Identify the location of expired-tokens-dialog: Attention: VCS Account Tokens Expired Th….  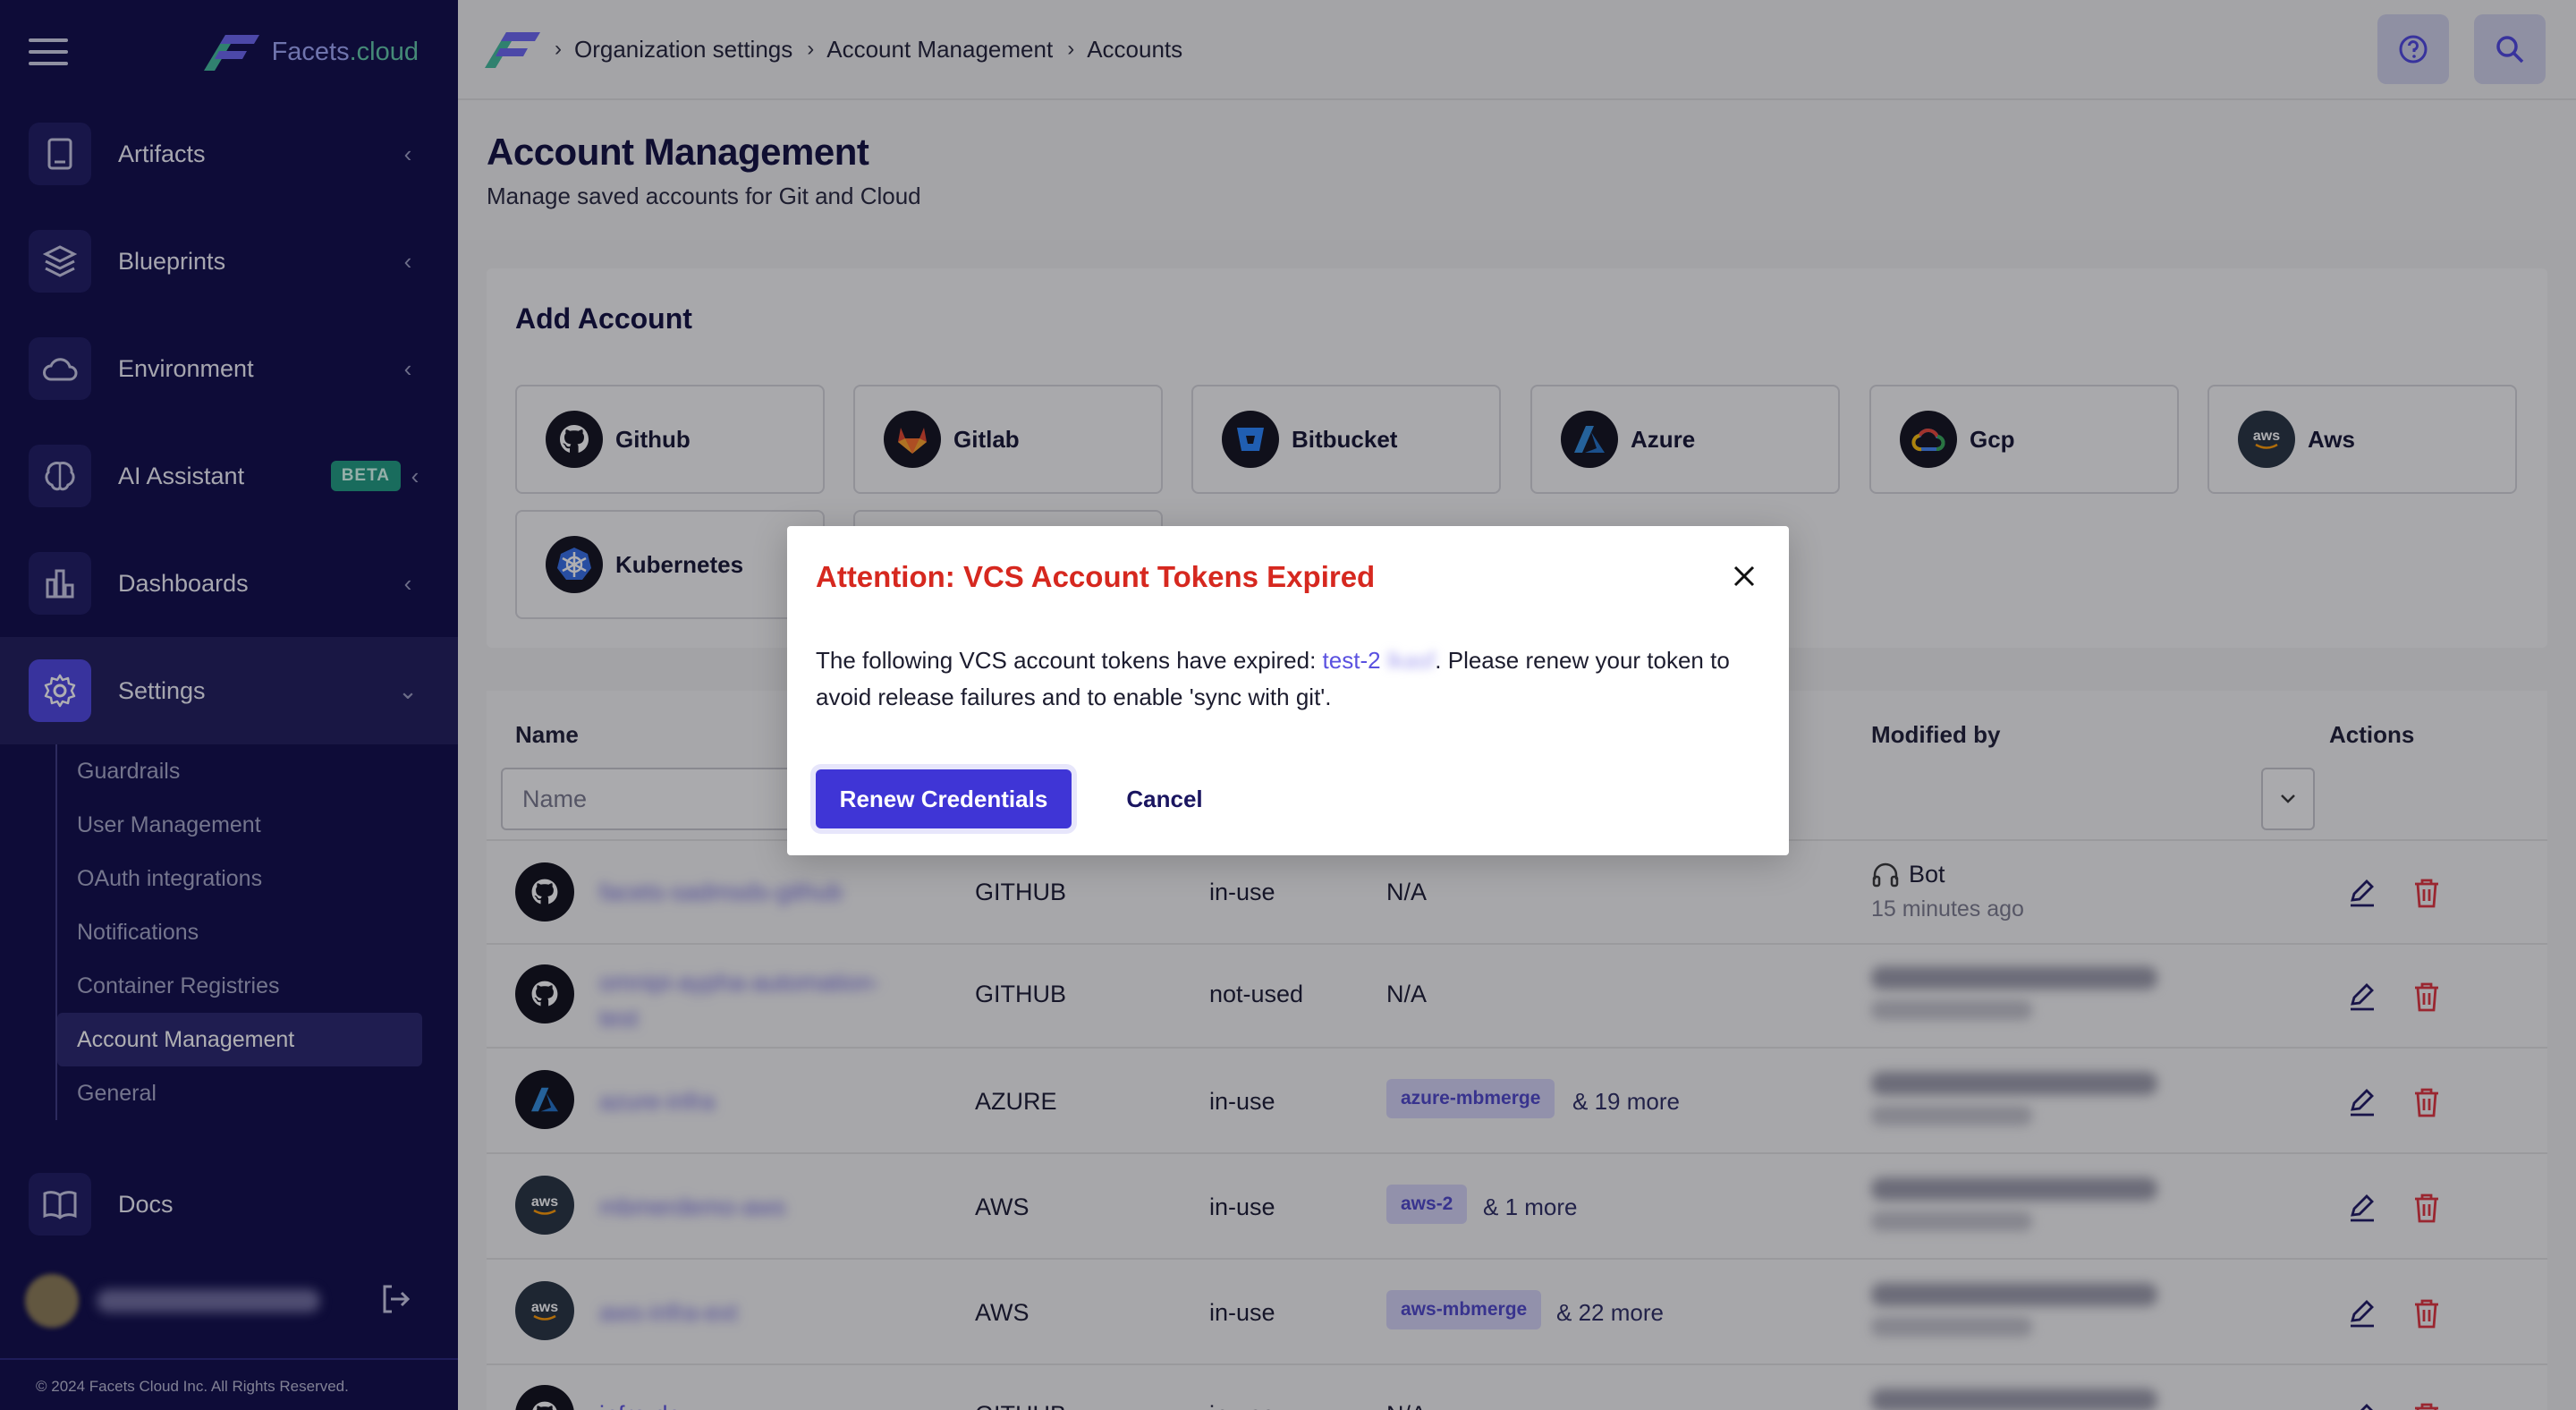
(1288, 690).